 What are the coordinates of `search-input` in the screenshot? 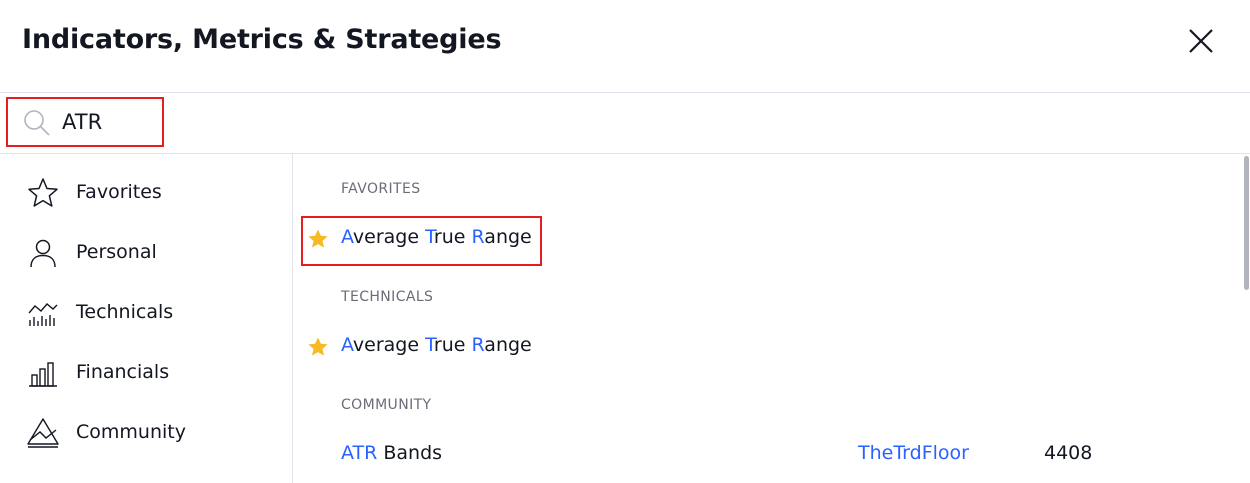 It's located at (110, 122).